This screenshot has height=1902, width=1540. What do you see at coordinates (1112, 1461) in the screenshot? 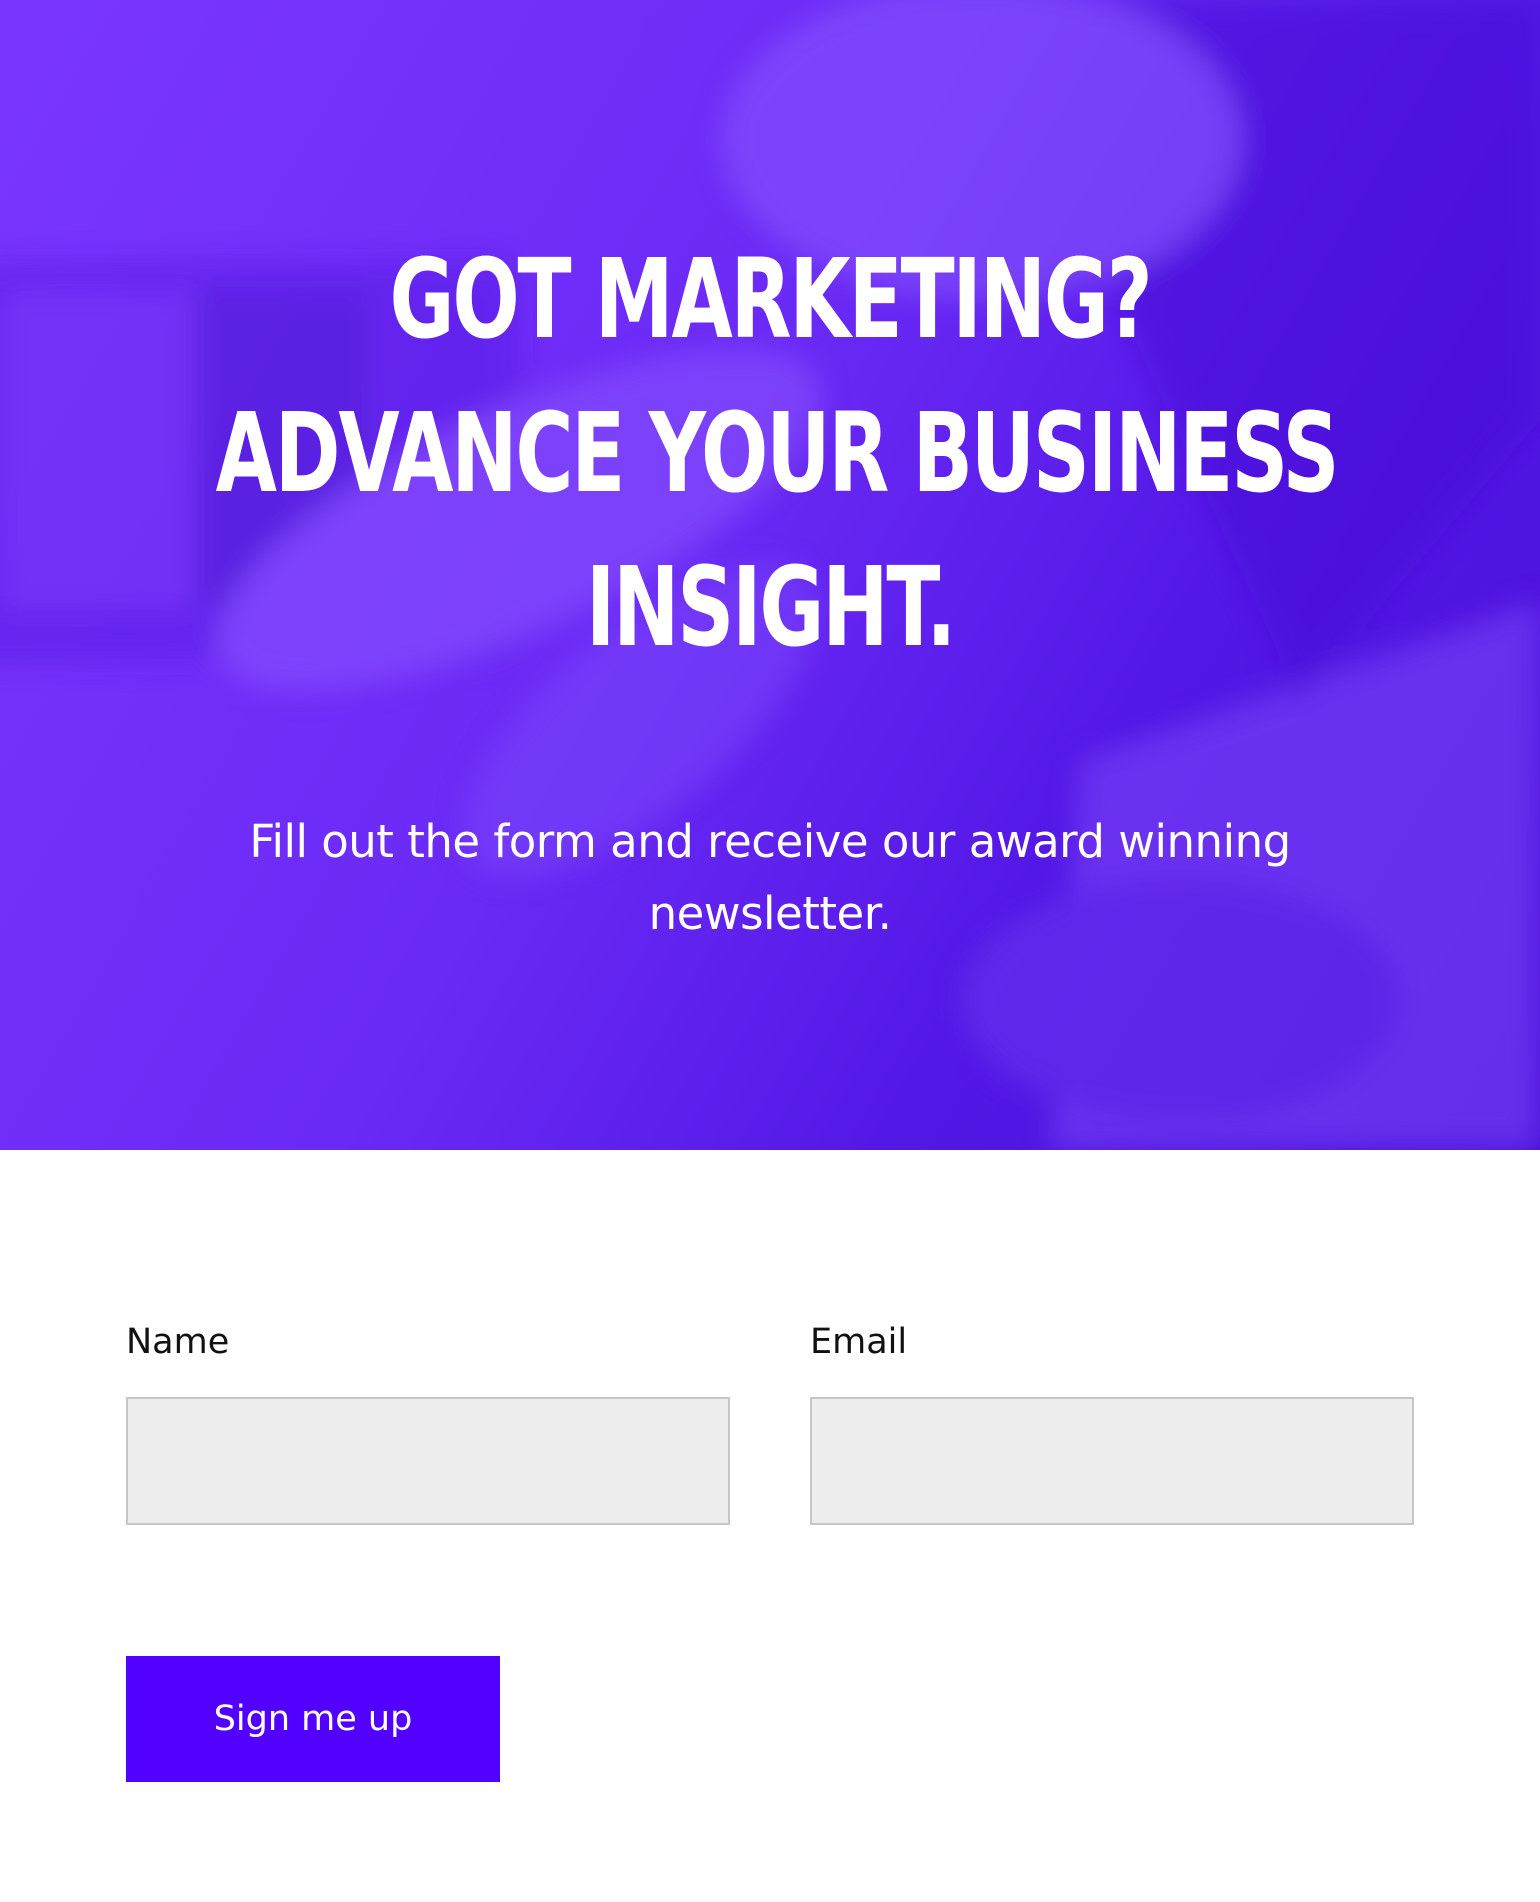
I see `email-input` at bounding box center [1112, 1461].